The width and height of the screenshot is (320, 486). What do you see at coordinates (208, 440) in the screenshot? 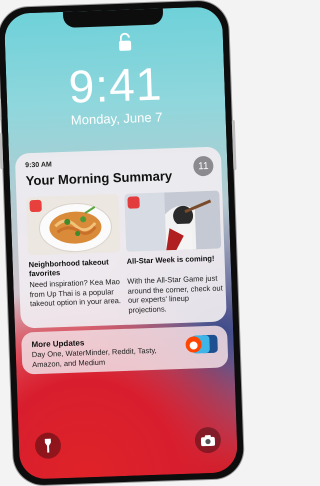
I see `camera-icon` at bounding box center [208, 440].